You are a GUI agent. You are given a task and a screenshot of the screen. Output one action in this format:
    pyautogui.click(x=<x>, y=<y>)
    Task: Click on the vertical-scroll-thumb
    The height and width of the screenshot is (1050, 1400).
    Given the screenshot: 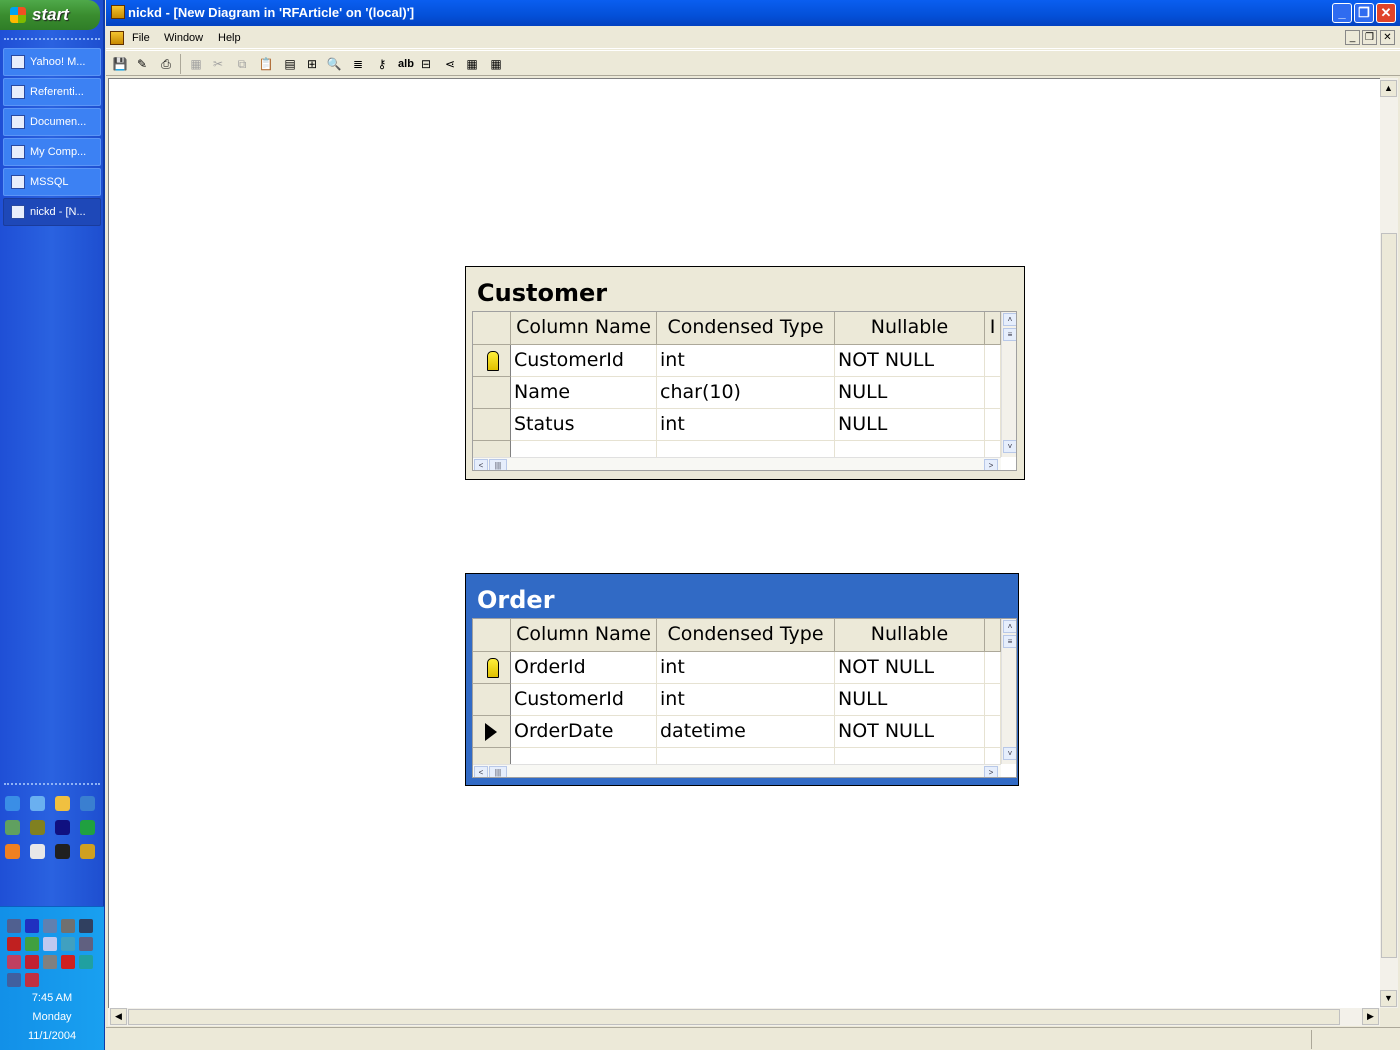 What is the action you would take?
    pyautogui.click(x=1389, y=595)
    